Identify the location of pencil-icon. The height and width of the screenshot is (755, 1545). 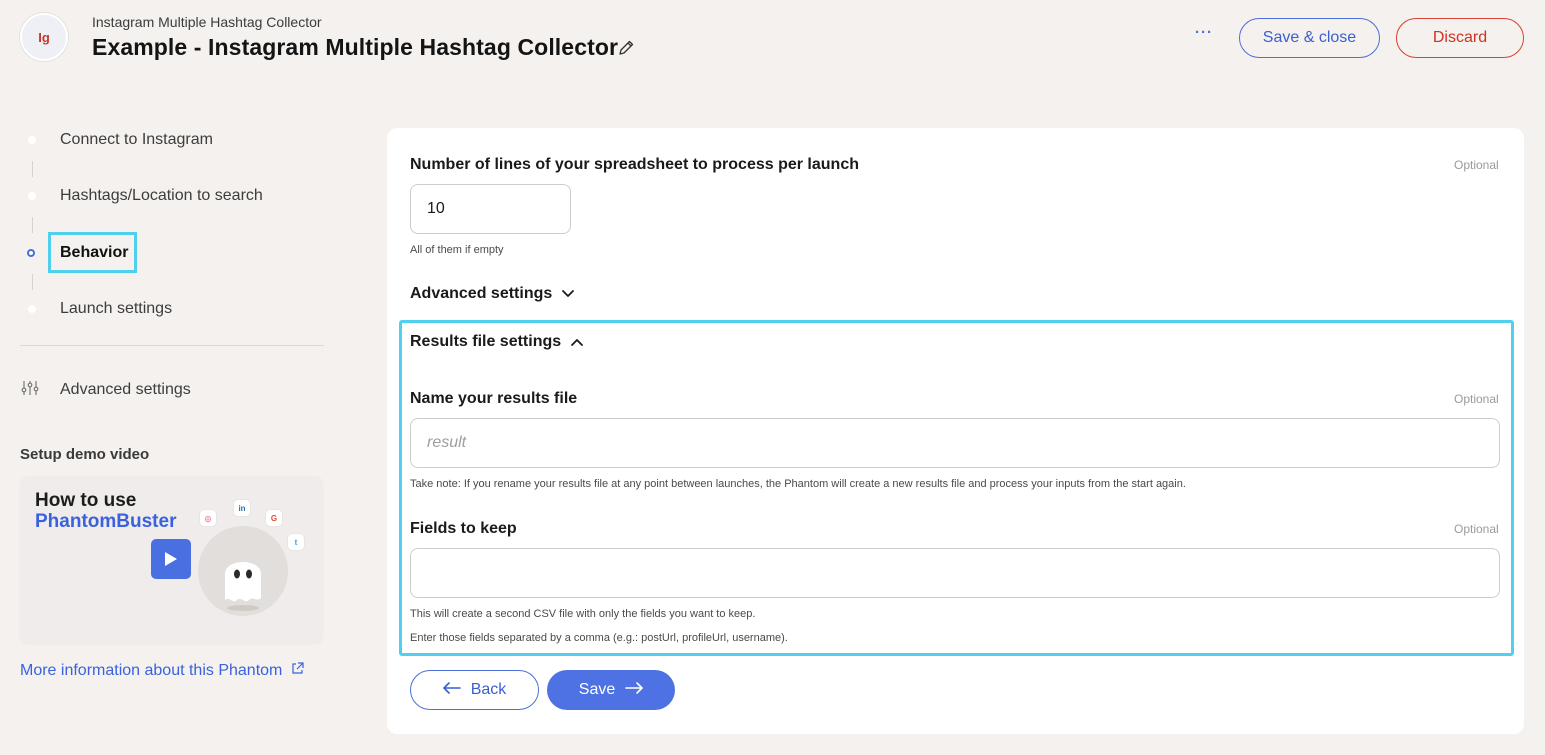
(626, 48).